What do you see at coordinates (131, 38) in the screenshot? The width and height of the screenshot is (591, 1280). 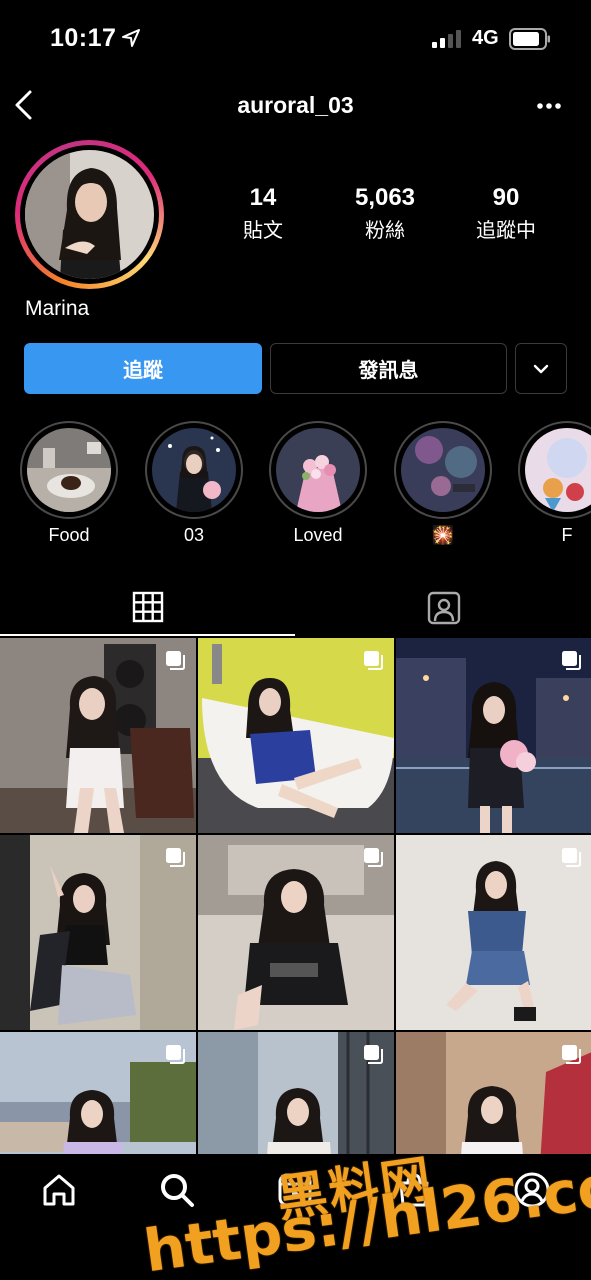 I see `location-arrow-icon` at bounding box center [131, 38].